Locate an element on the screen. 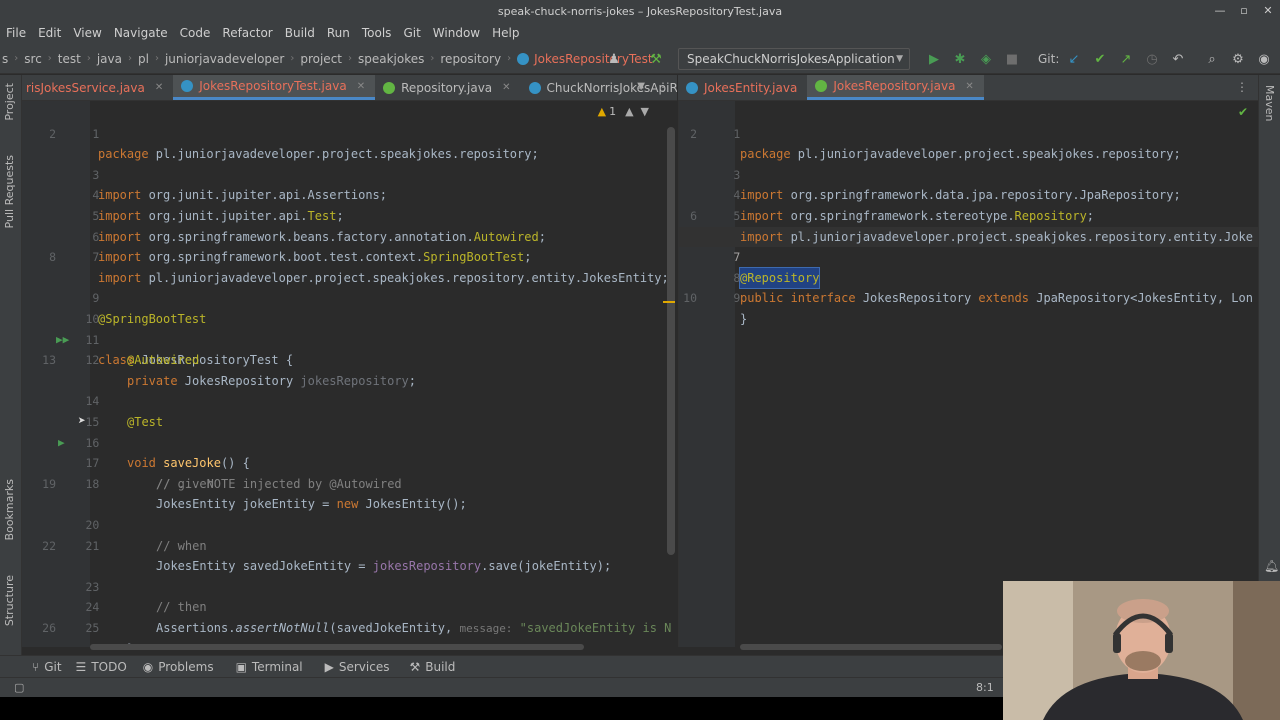 The height and width of the screenshot is (720, 1280). gear-icon: ⚙ is located at coordinates (1238, 59).